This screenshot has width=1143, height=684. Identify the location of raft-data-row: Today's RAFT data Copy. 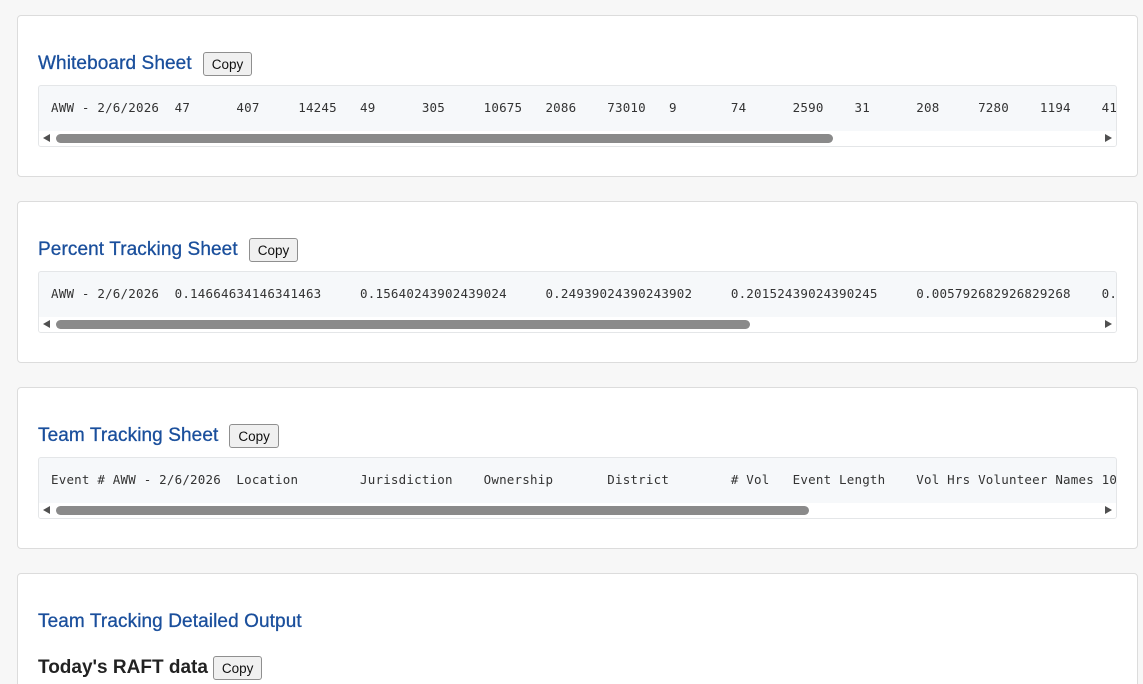
(150, 668).